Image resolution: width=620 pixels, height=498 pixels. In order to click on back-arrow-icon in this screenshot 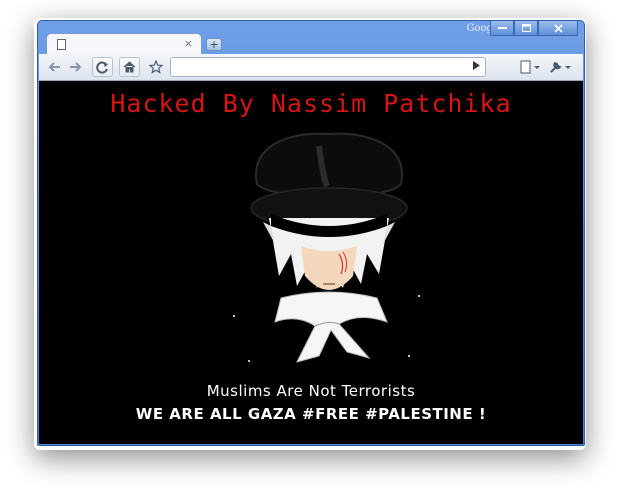, I will do `click(54, 67)`.